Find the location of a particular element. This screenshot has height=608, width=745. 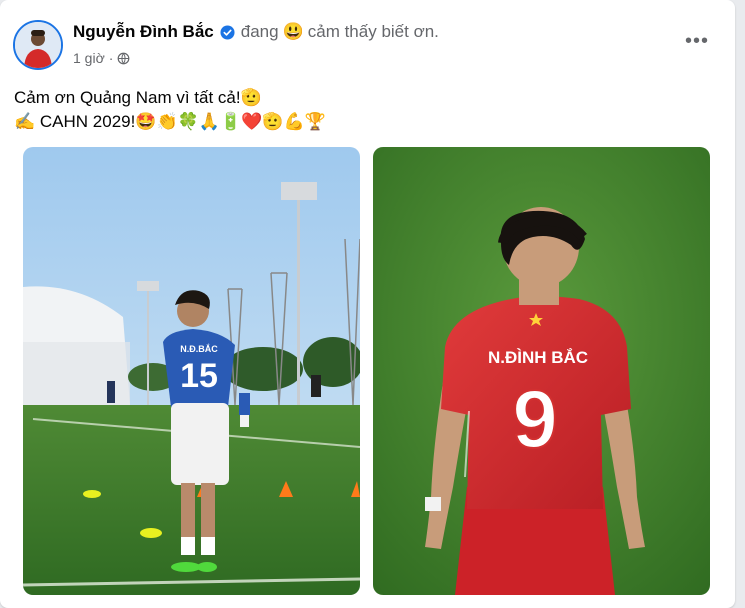

left-jersey-number: 15 is located at coordinates (199, 376).